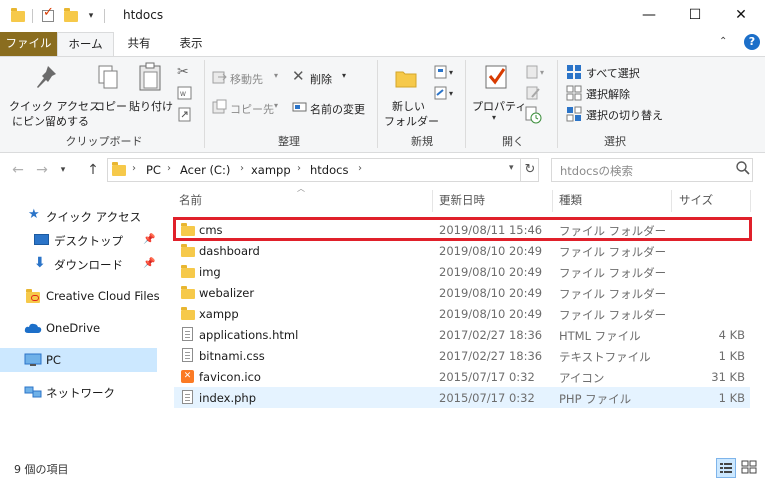  I want to click on table-row: xampp 2019/08/10 20:49 ファイル フォルダー, so click(462, 313).